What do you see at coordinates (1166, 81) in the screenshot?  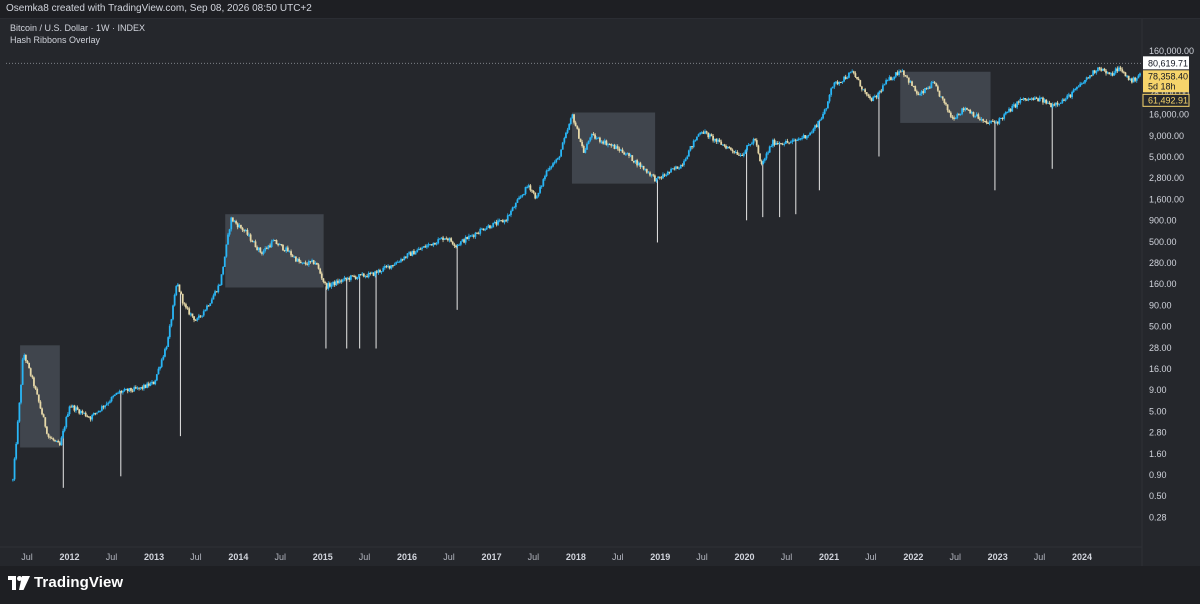 I see `price-labels: 80,619.71 78,358.405d 18h 61,492.91` at bounding box center [1166, 81].